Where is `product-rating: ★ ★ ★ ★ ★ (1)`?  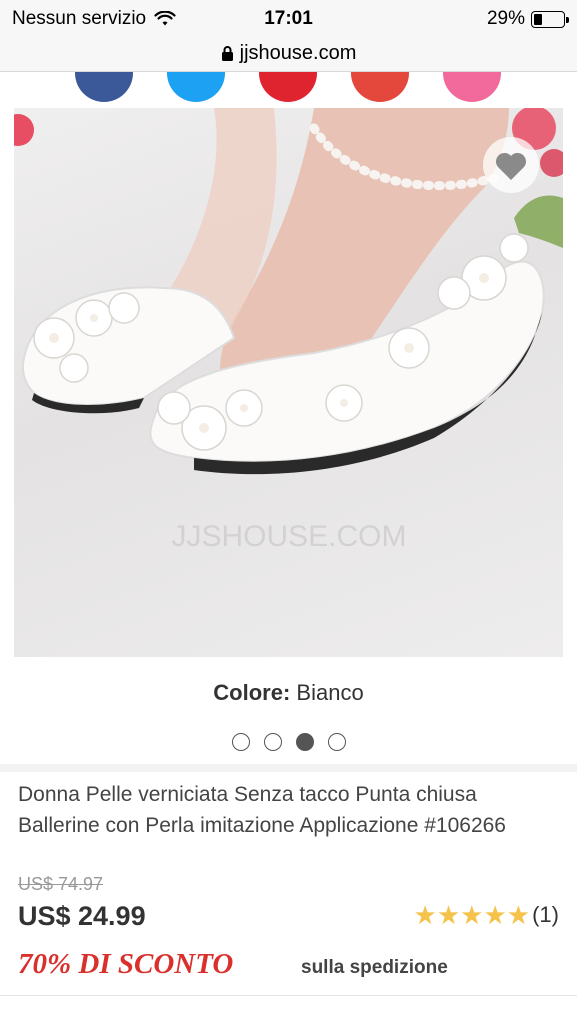 product-rating: ★ ★ ★ ★ ★ (1) is located at coordinates (486, 915).